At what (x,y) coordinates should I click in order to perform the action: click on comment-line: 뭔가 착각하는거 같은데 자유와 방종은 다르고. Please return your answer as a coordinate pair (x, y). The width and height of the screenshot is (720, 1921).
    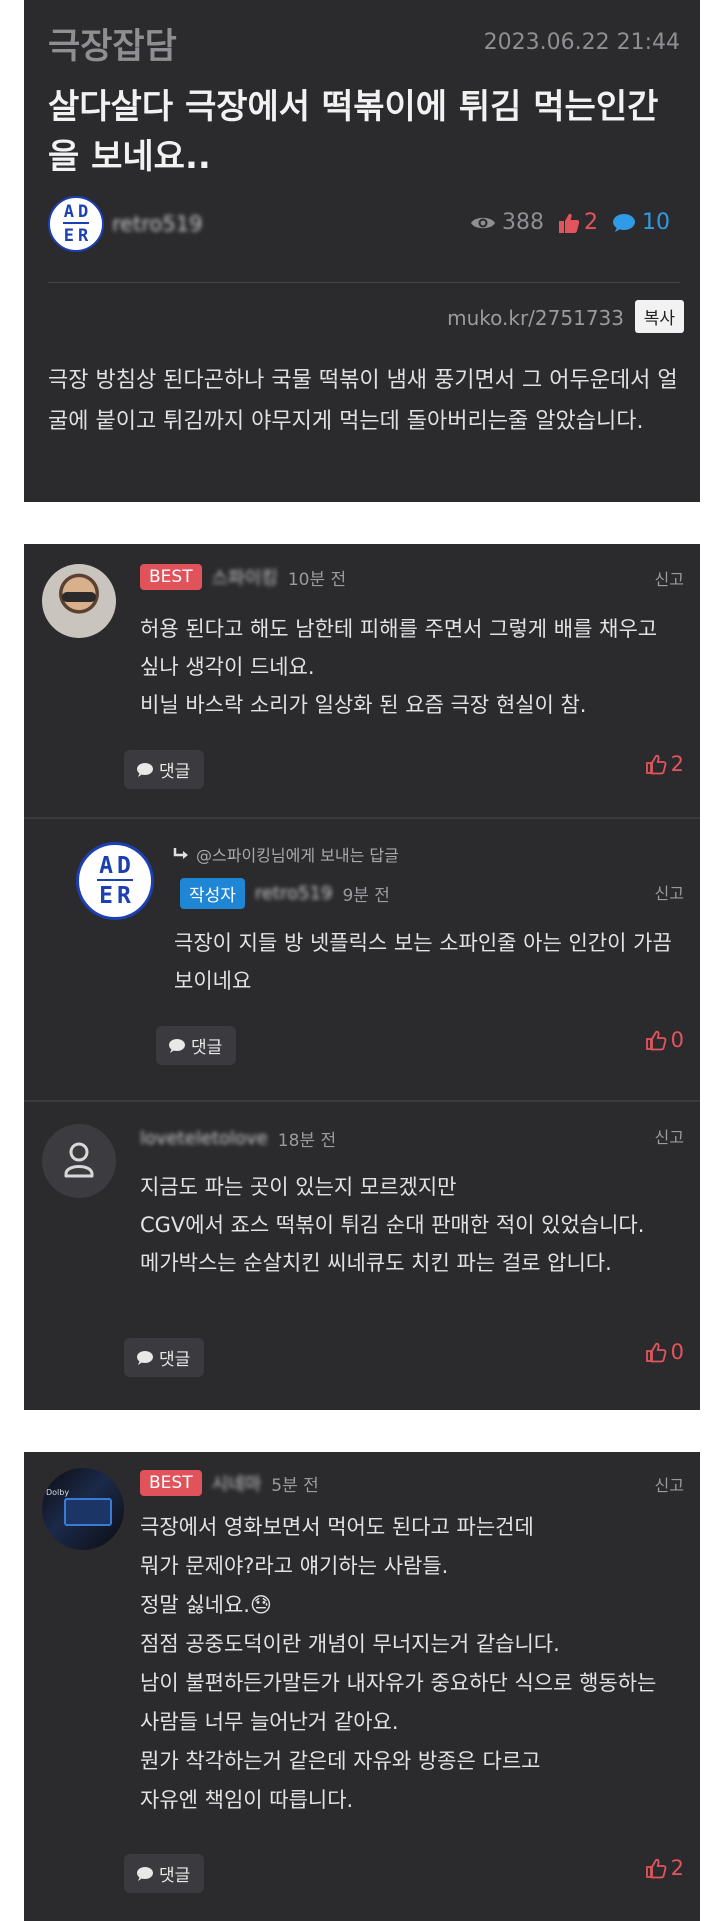
    Looking at the image, I should click on (340, 1761).